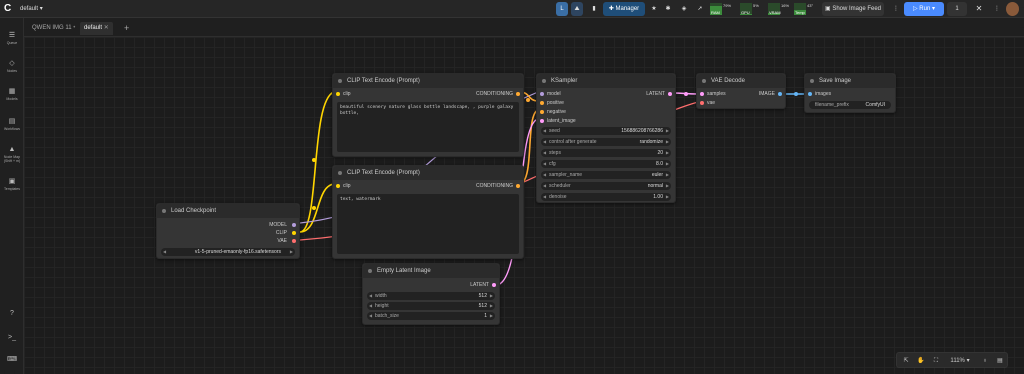  Describe the element at coordinates (668, 9) in the screenshot. I see `puzzle-icon: ✱` at that location.